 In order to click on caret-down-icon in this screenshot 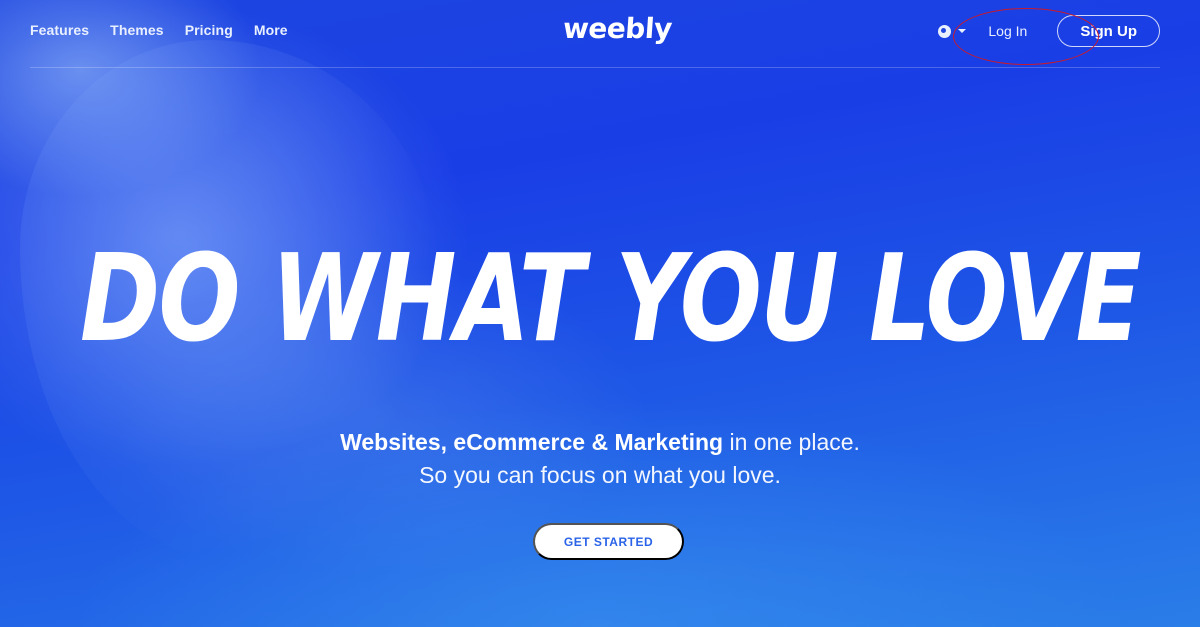, I will do `click(962, 31)`.